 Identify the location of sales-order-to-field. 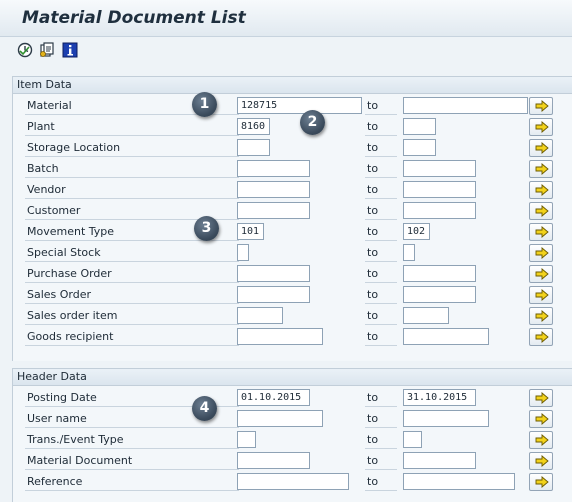
(439, 294).